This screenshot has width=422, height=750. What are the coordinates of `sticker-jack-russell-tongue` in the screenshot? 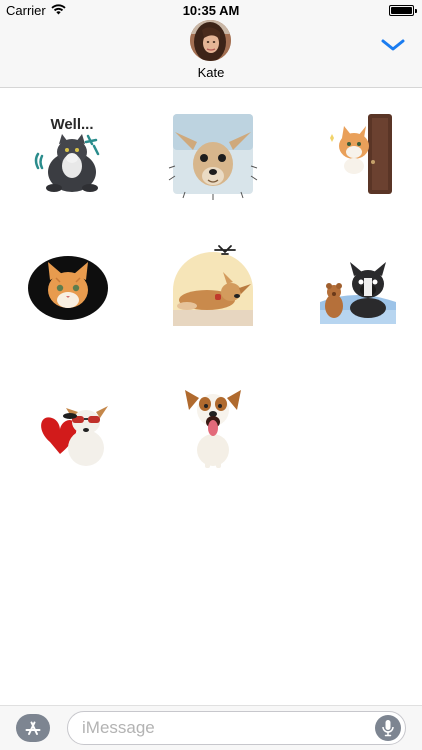 It's located at (213, 424).